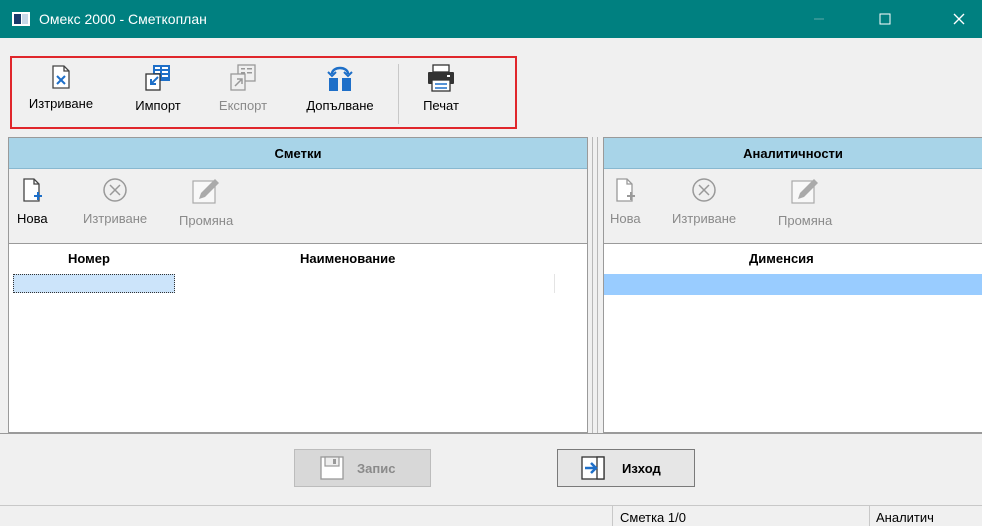 This screenshot has height=526, width=982. Describe the element at coordinates (398, 94) in the screenshot. I see `toolbar-separator` at that location.